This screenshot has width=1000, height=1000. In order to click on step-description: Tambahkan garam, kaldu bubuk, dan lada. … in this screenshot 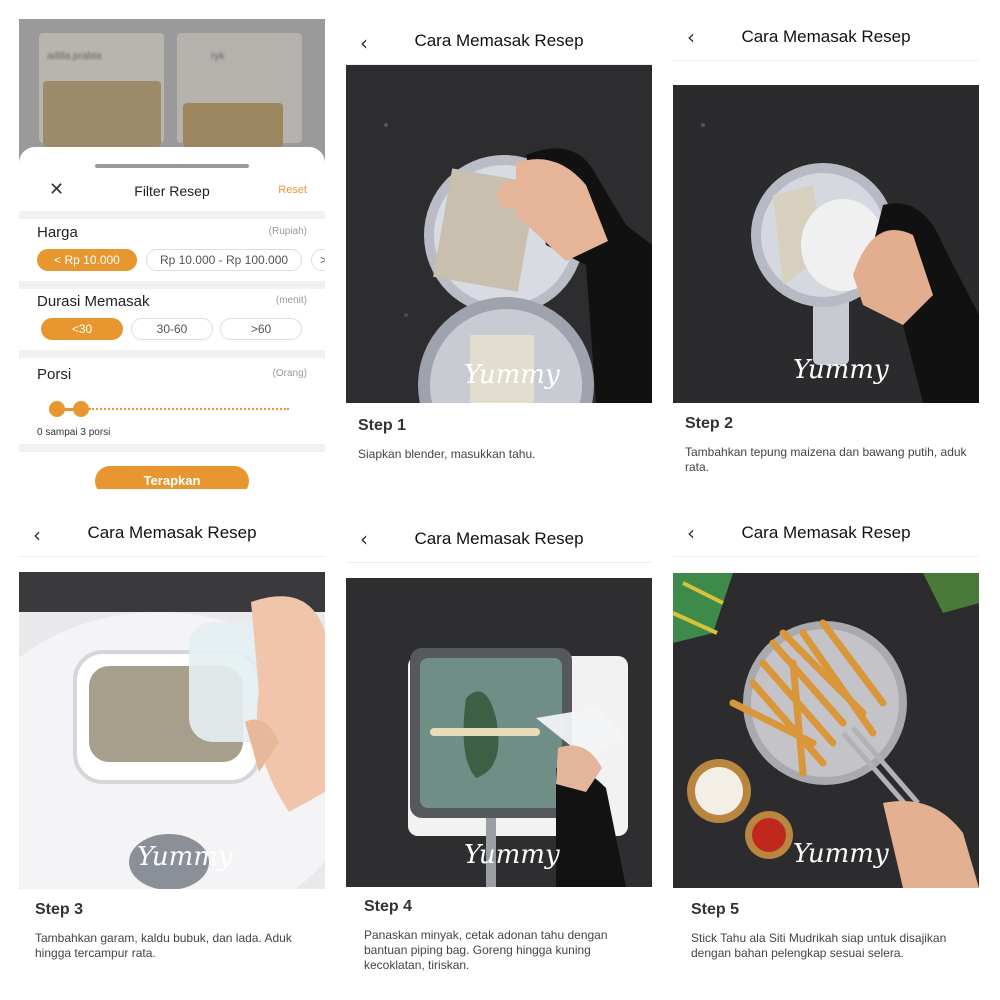, I will do `click(163, 945)`.